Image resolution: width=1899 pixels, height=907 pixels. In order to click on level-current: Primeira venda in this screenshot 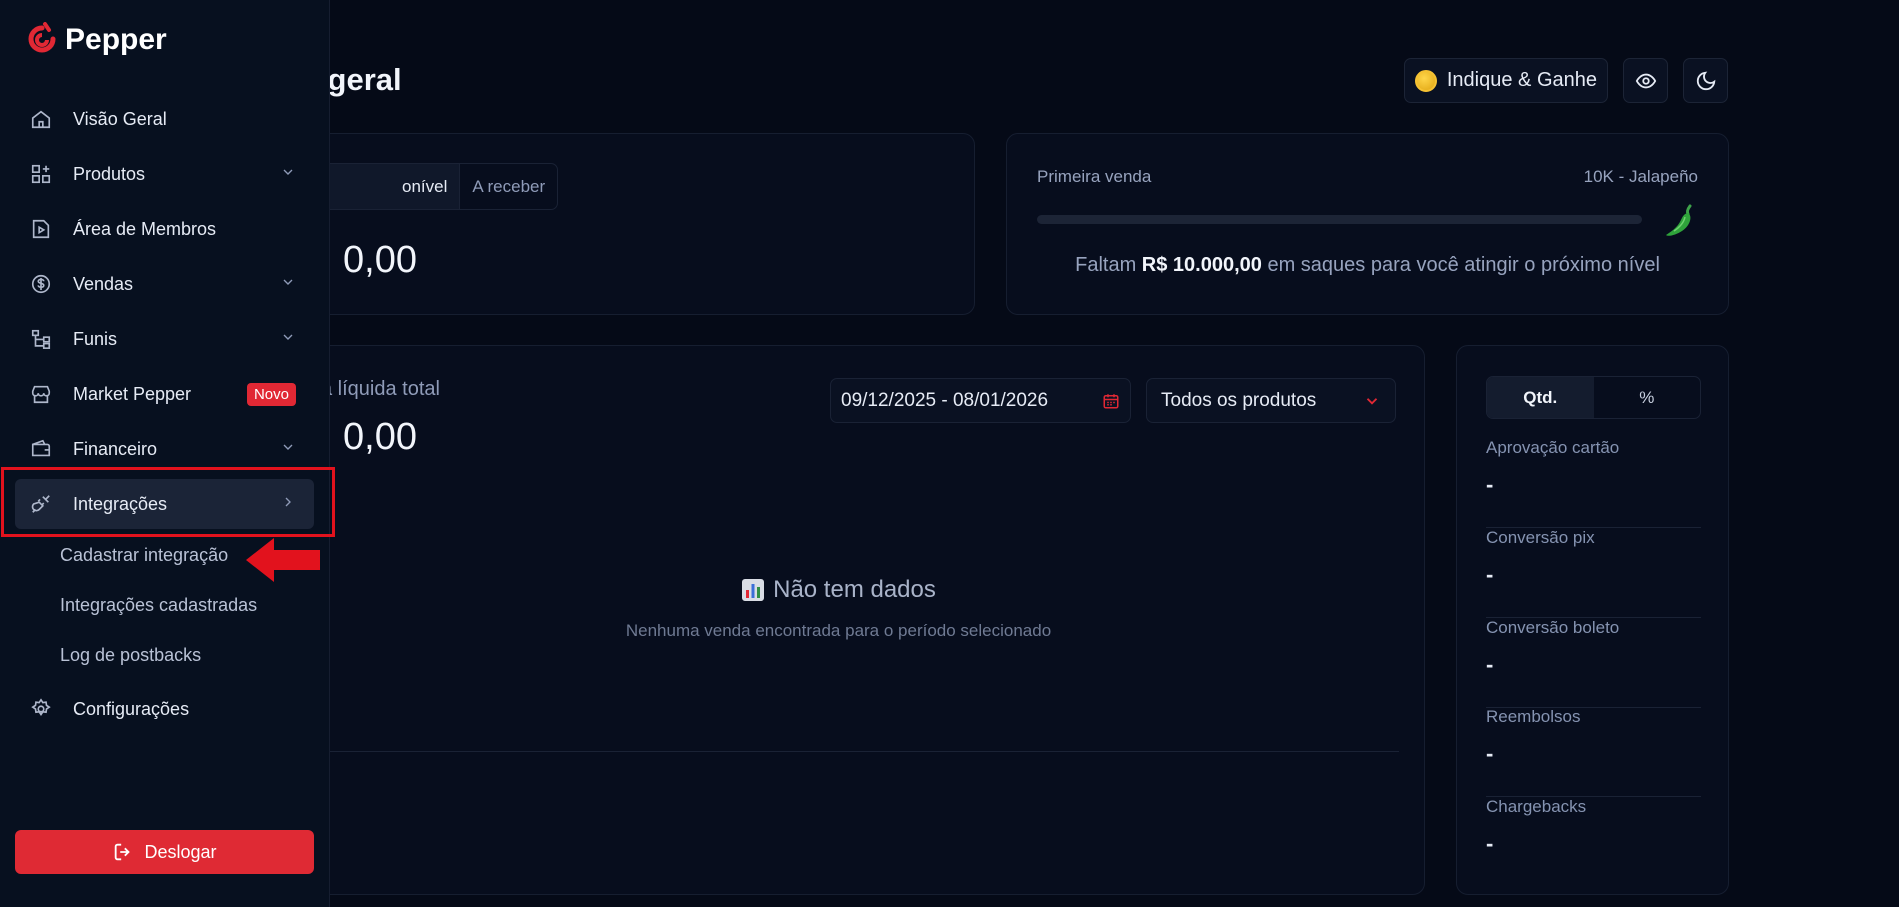, I will do `click(1094, 176)`.